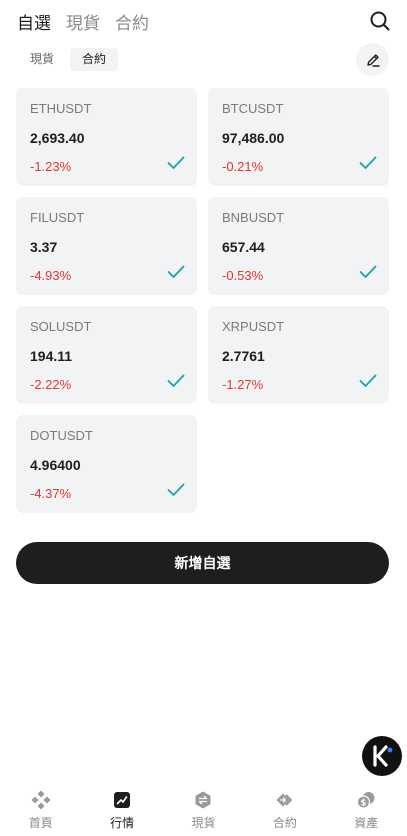  I want to click on card-price: 3.37, so click(44, 247).